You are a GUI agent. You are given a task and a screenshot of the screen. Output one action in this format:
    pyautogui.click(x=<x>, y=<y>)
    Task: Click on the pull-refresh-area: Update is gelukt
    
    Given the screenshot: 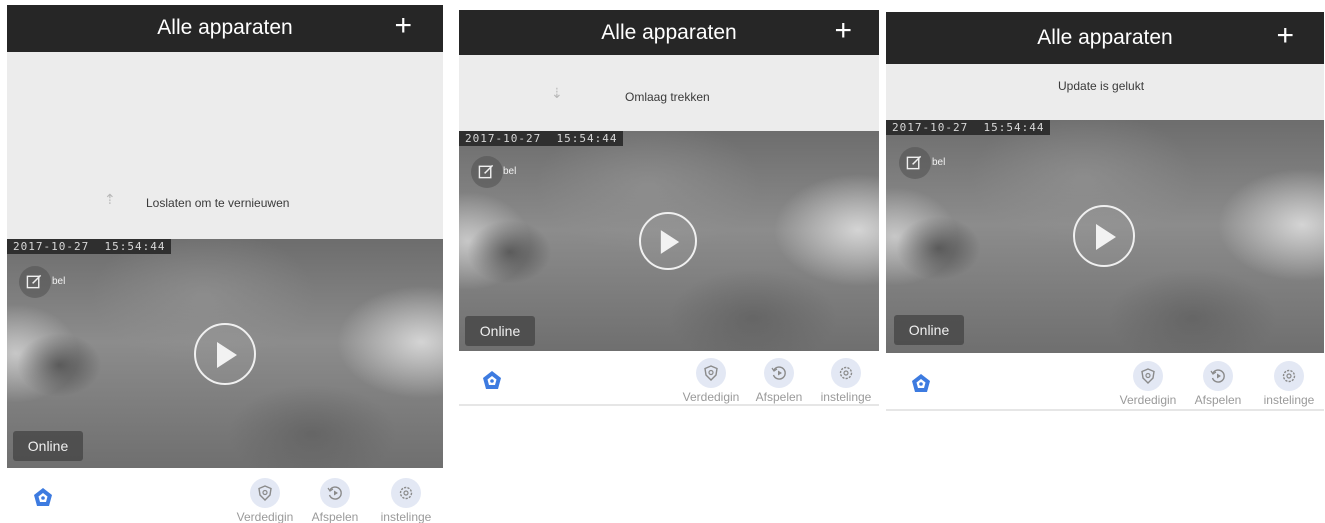 What is the action you would take?
    pyautogui.click(x=1105, y=92)
    